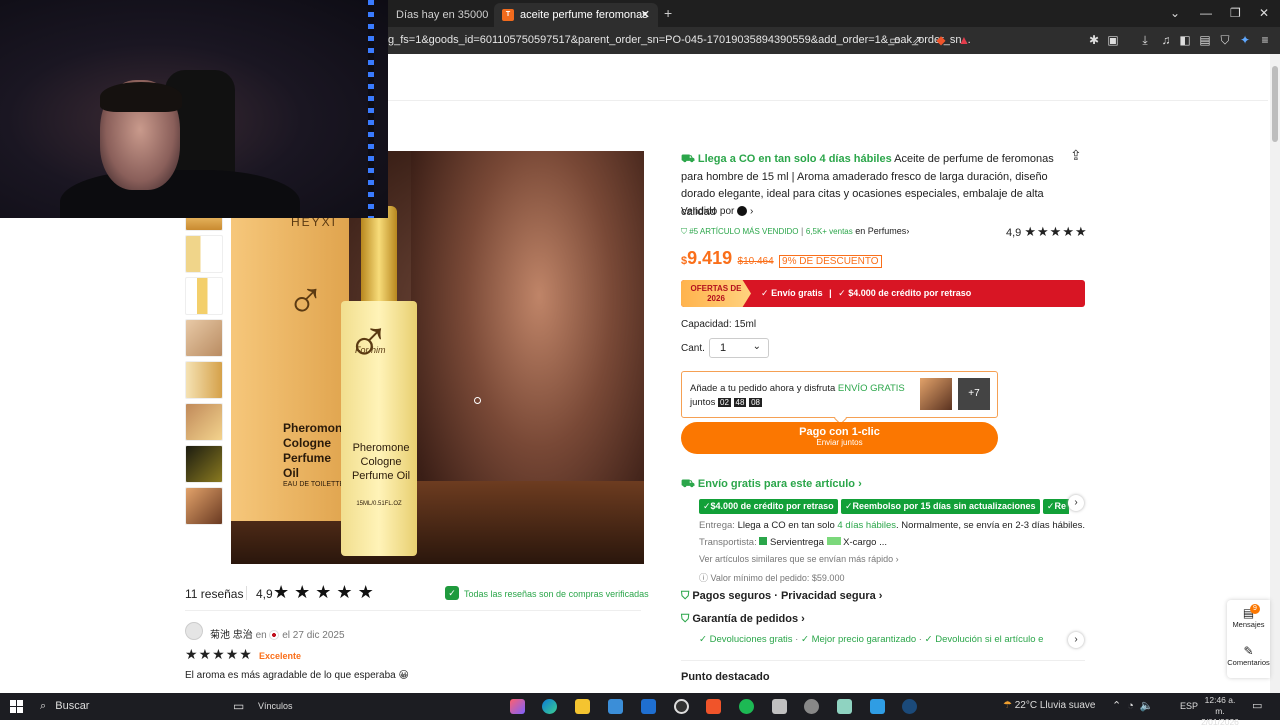  What do you see at coordinates (1014, 233) in the screenshot?
I see `rating-value: 4,9` at bounding box center [1014, 233].